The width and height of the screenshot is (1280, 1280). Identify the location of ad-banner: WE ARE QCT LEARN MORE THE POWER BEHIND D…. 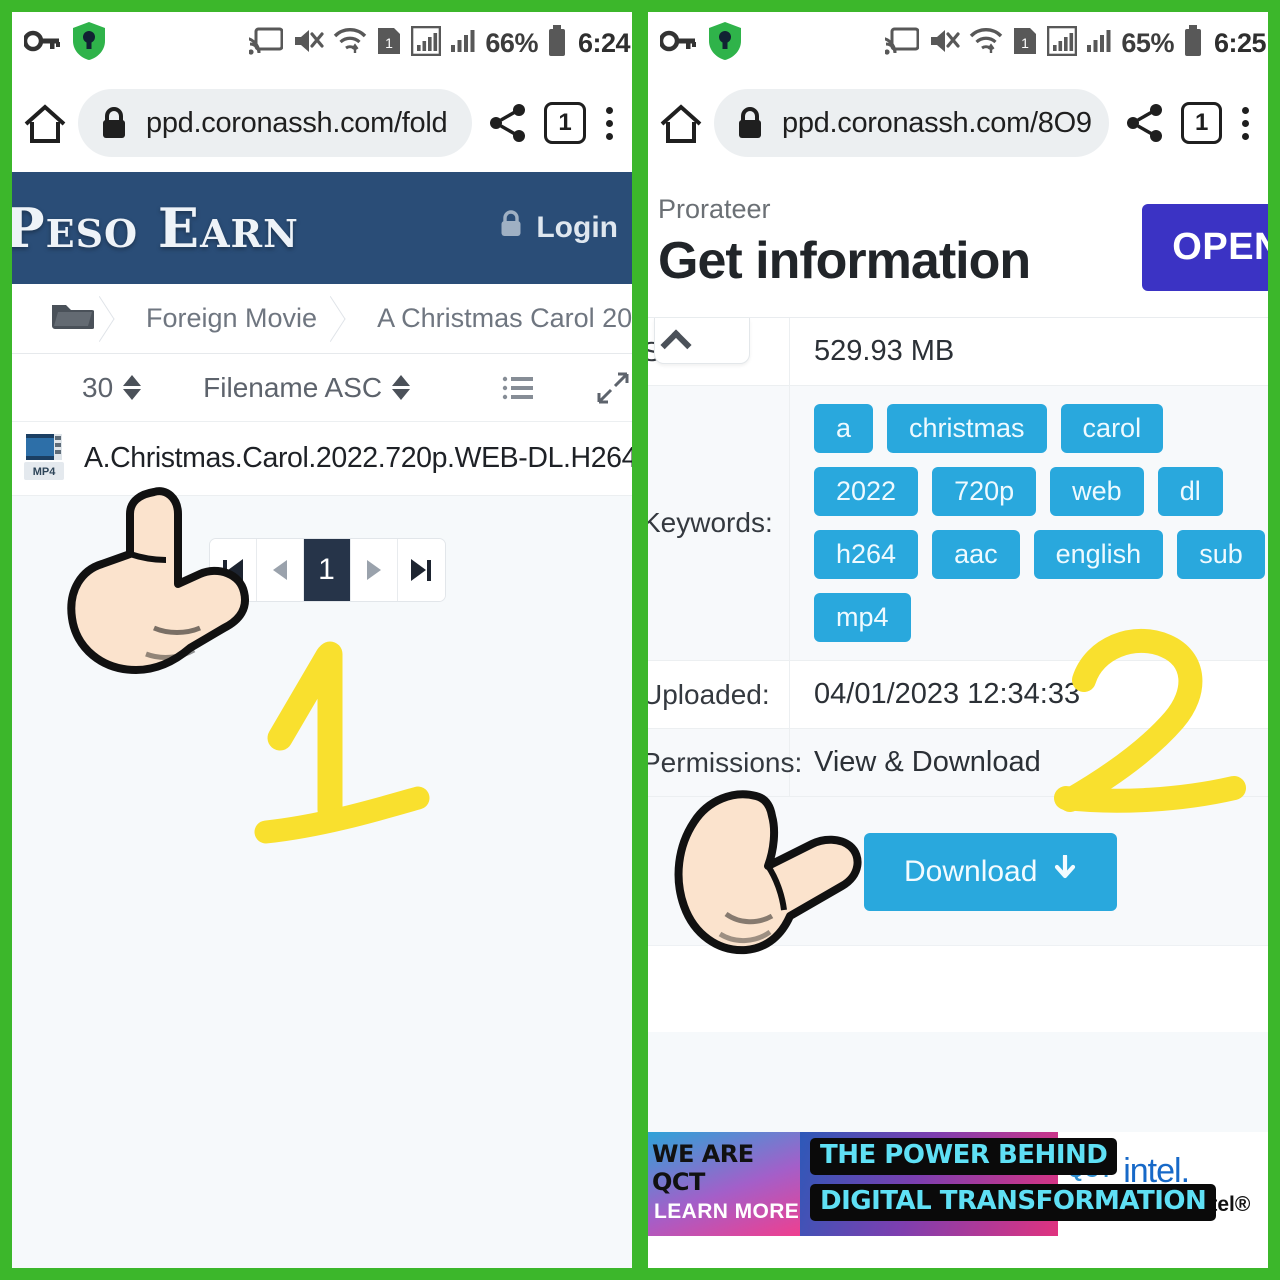
(958, 1184).